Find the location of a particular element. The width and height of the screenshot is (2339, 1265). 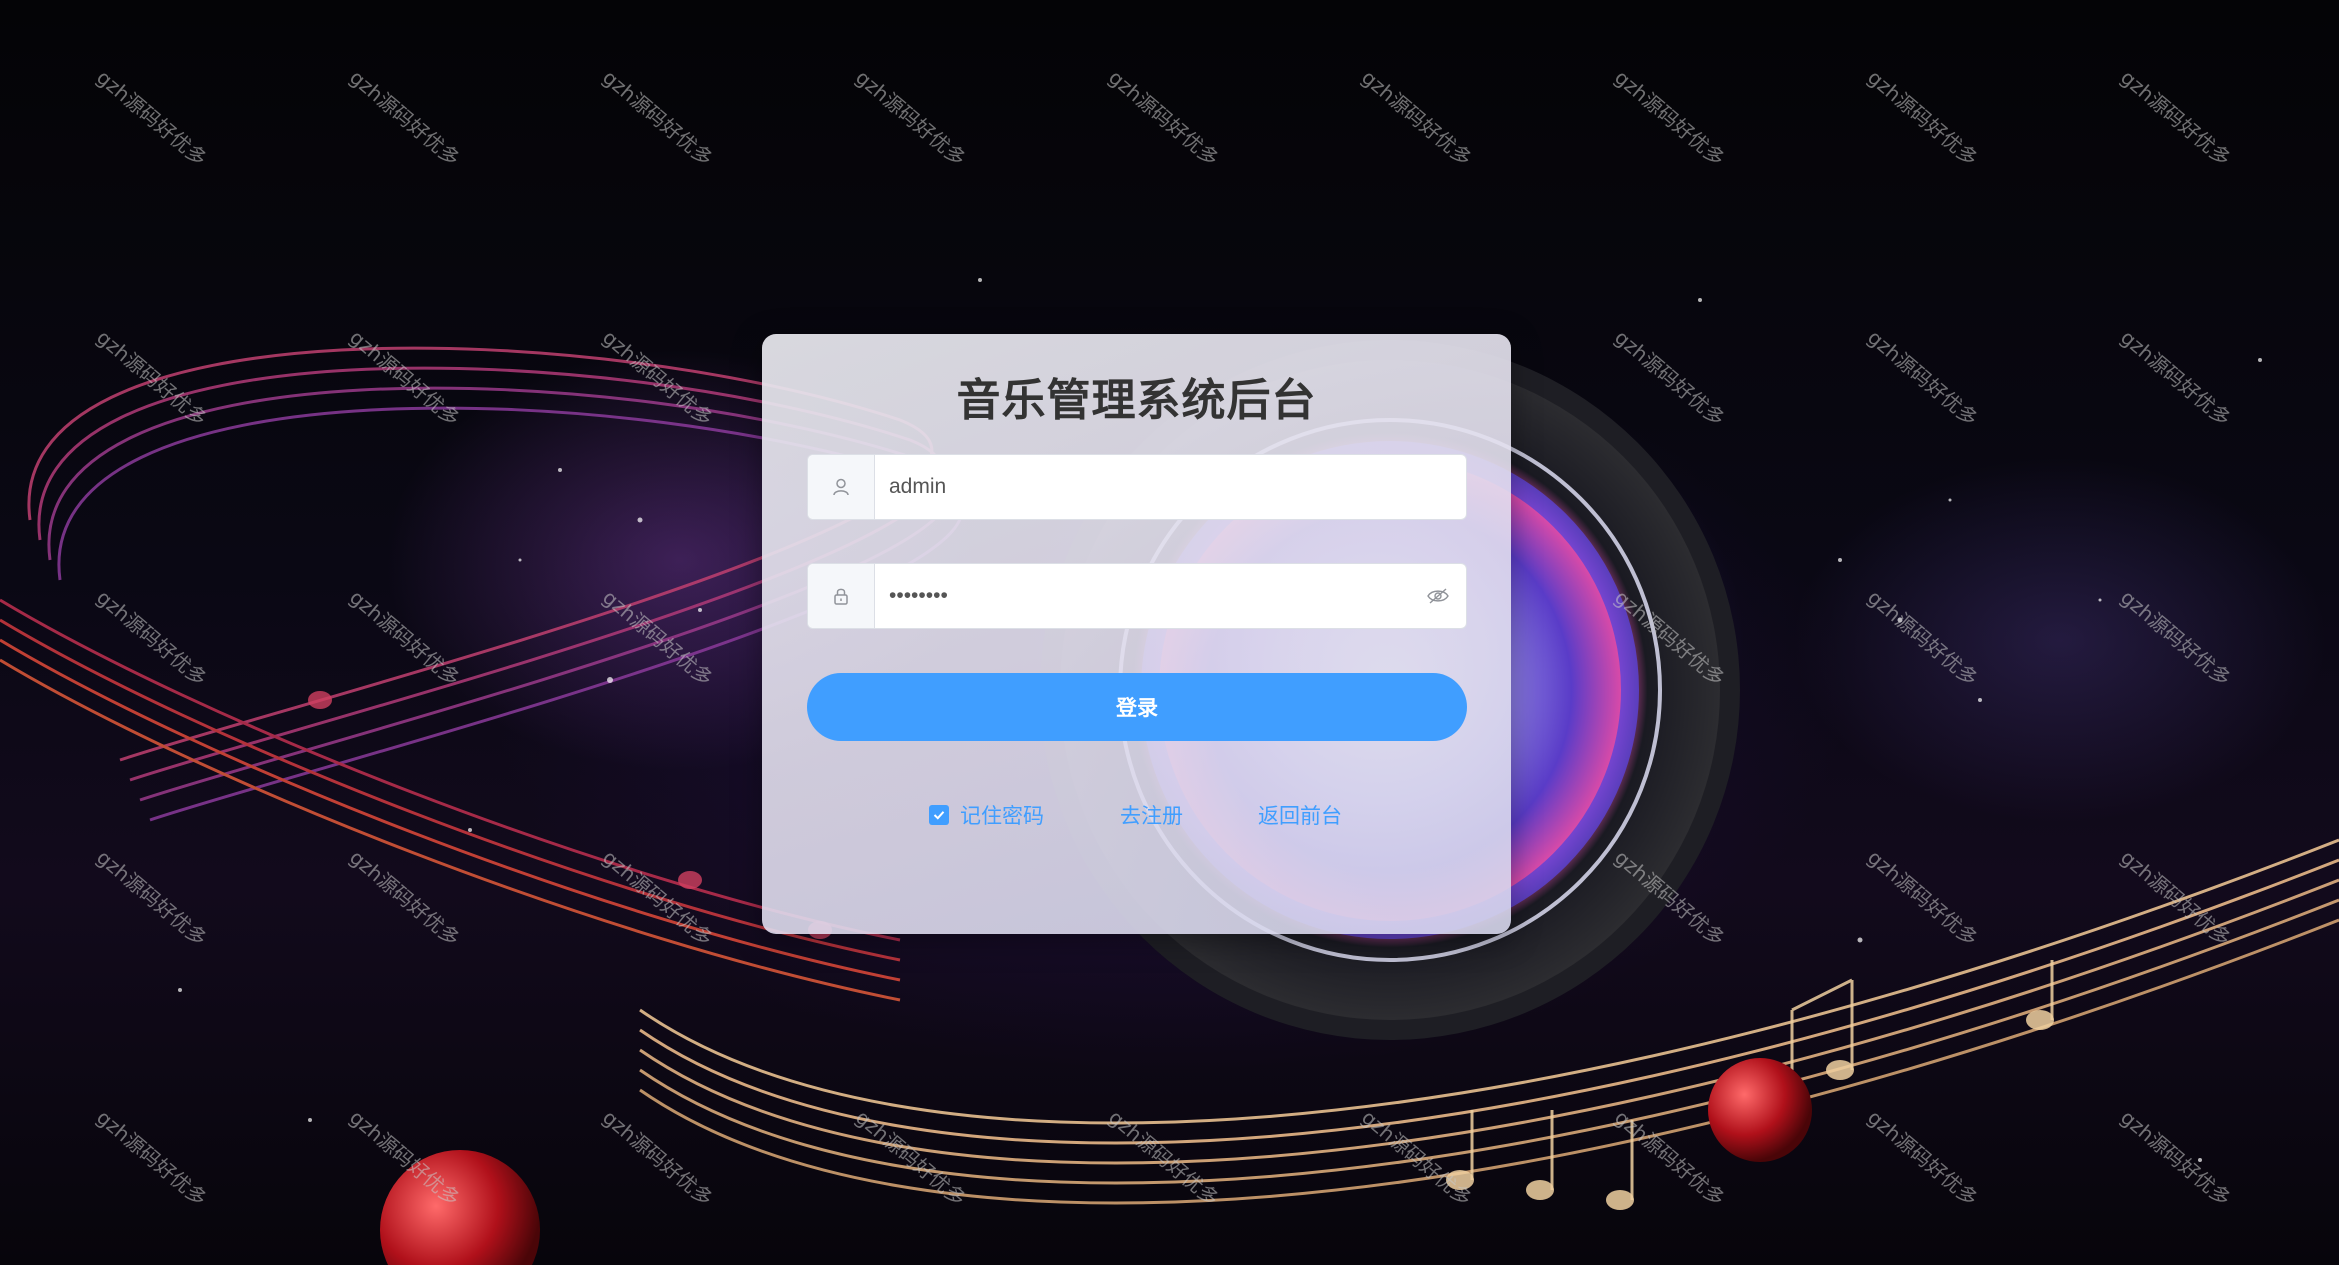

username-field is located at coordinates (1137, 487).